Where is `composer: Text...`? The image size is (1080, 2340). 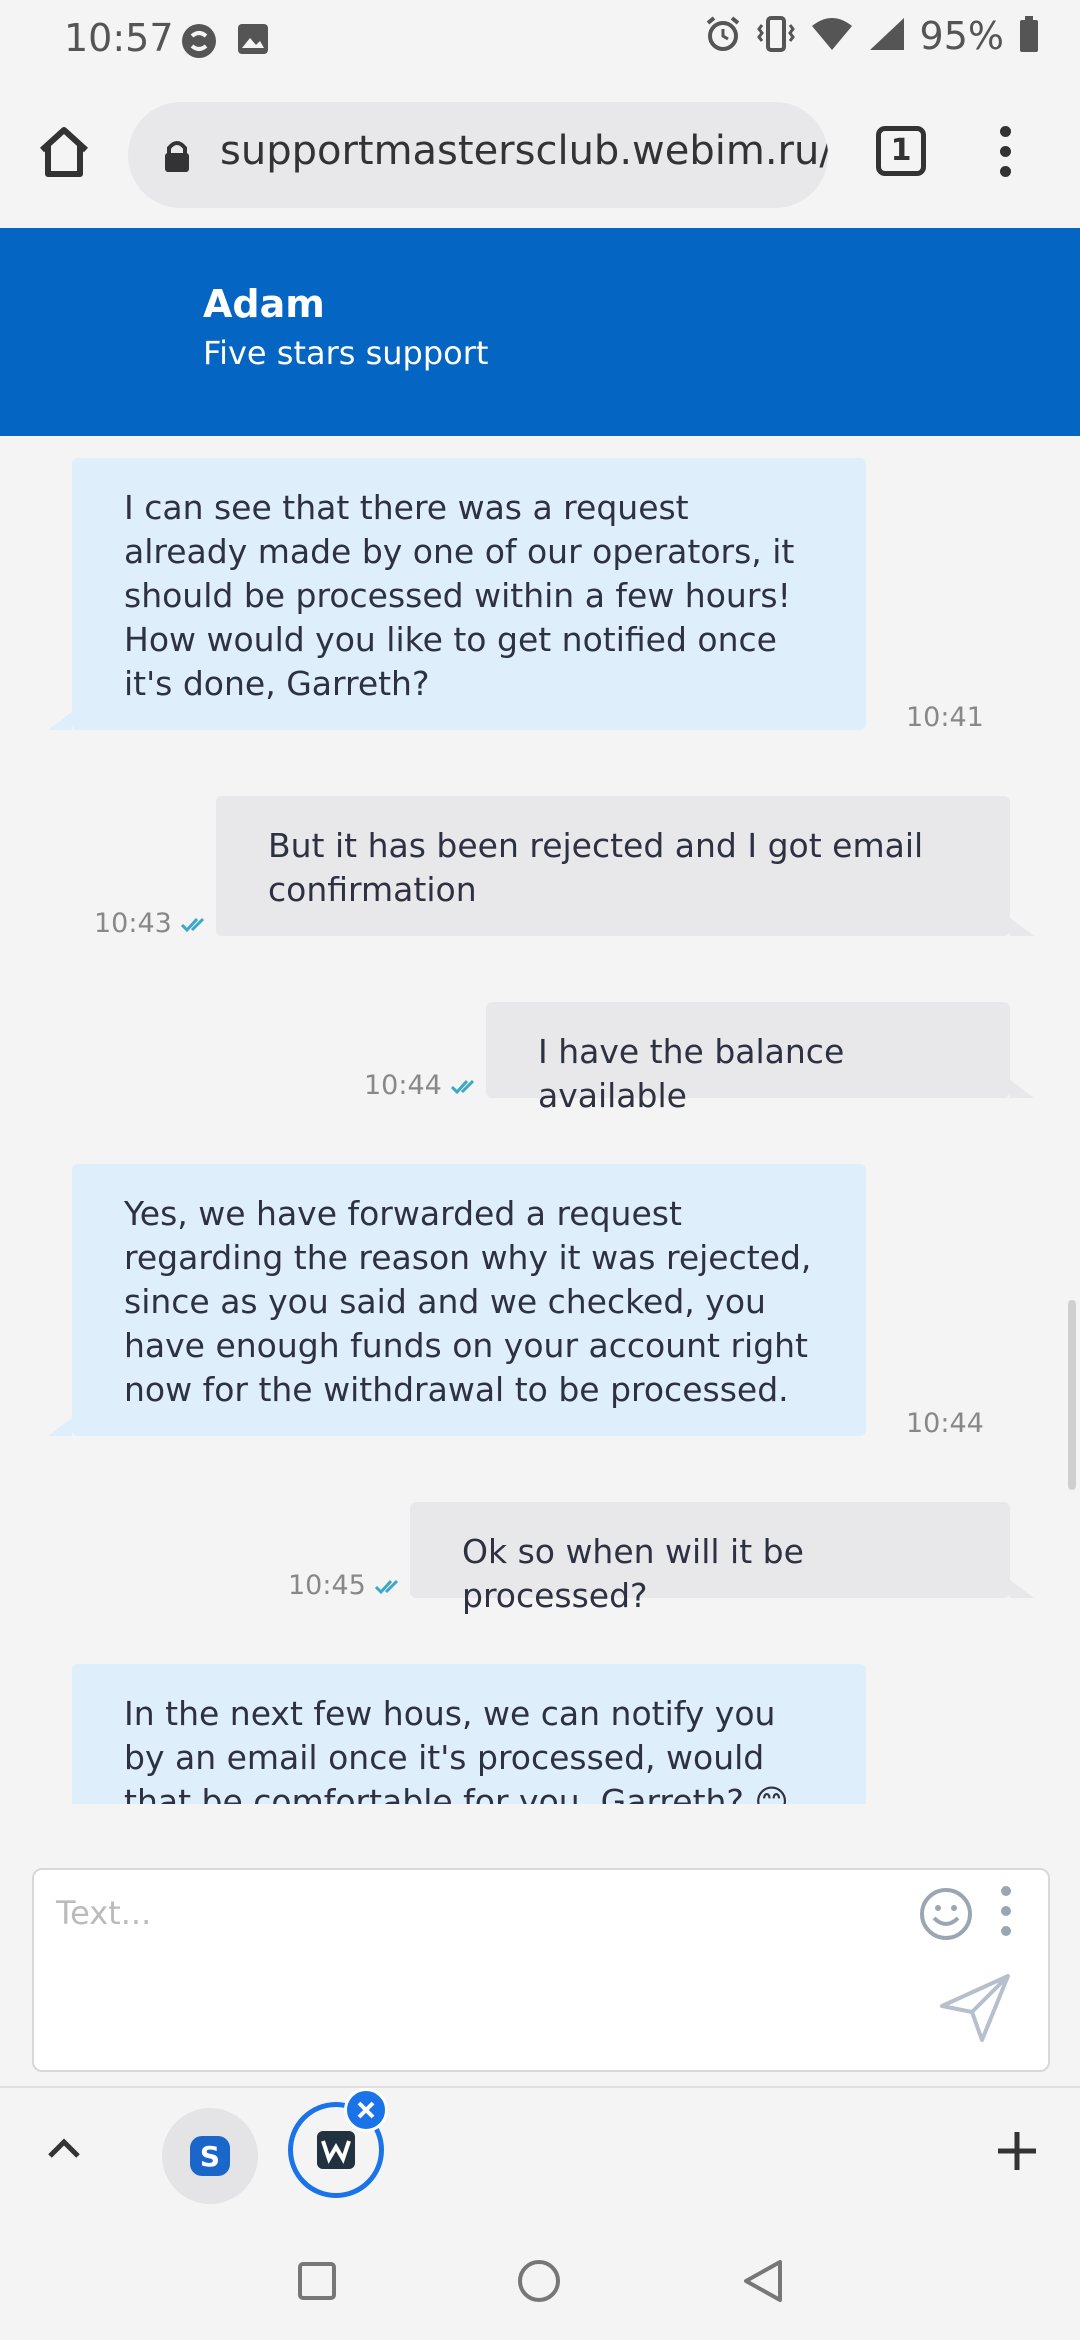 composer: Text... is located at coordinates (540, 1945).